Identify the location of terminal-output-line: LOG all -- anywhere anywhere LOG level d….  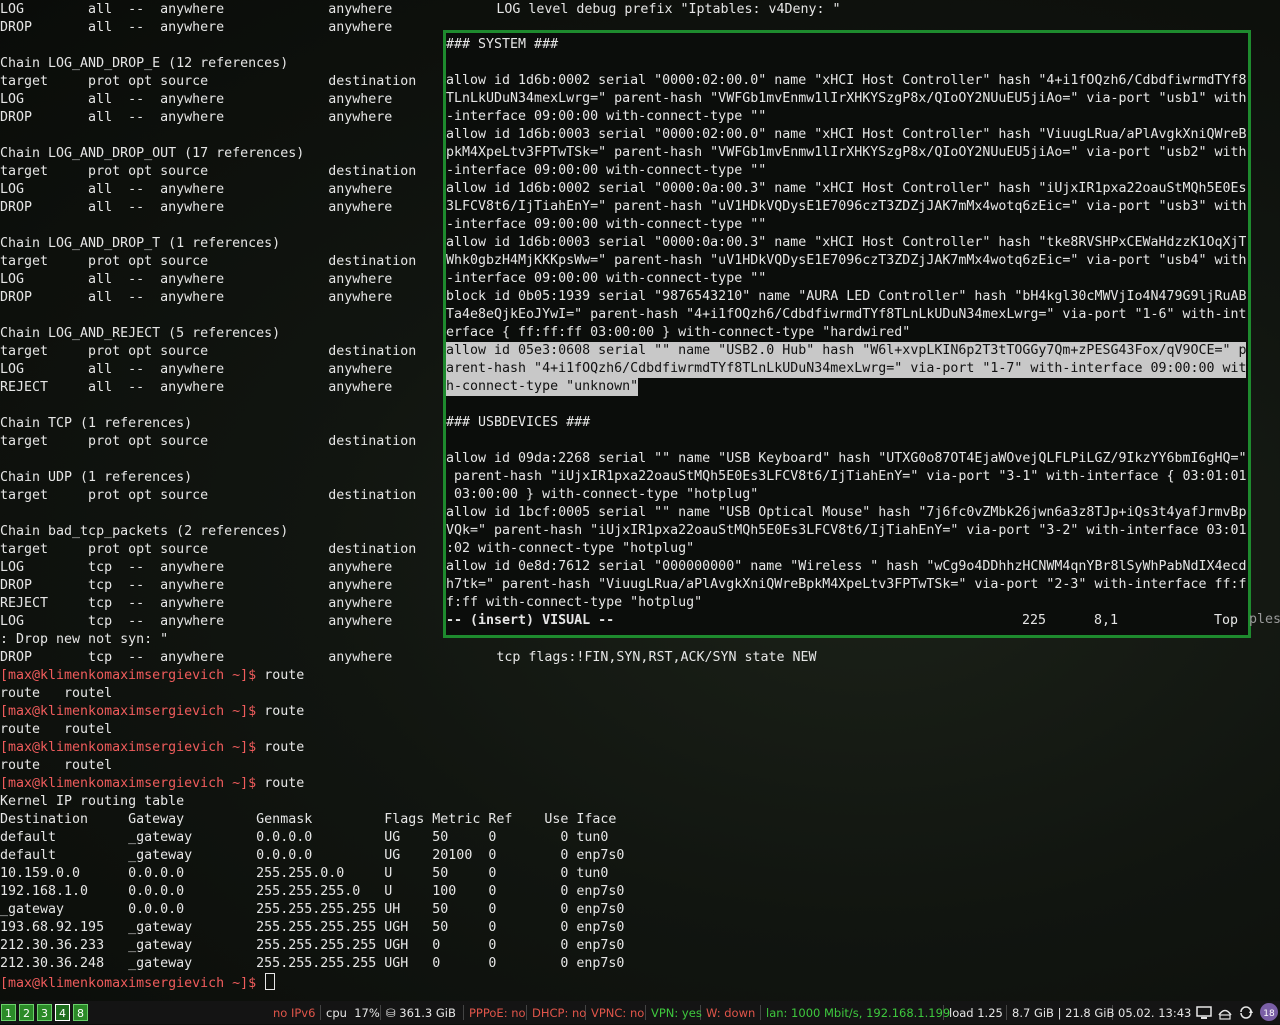
(420, 9).